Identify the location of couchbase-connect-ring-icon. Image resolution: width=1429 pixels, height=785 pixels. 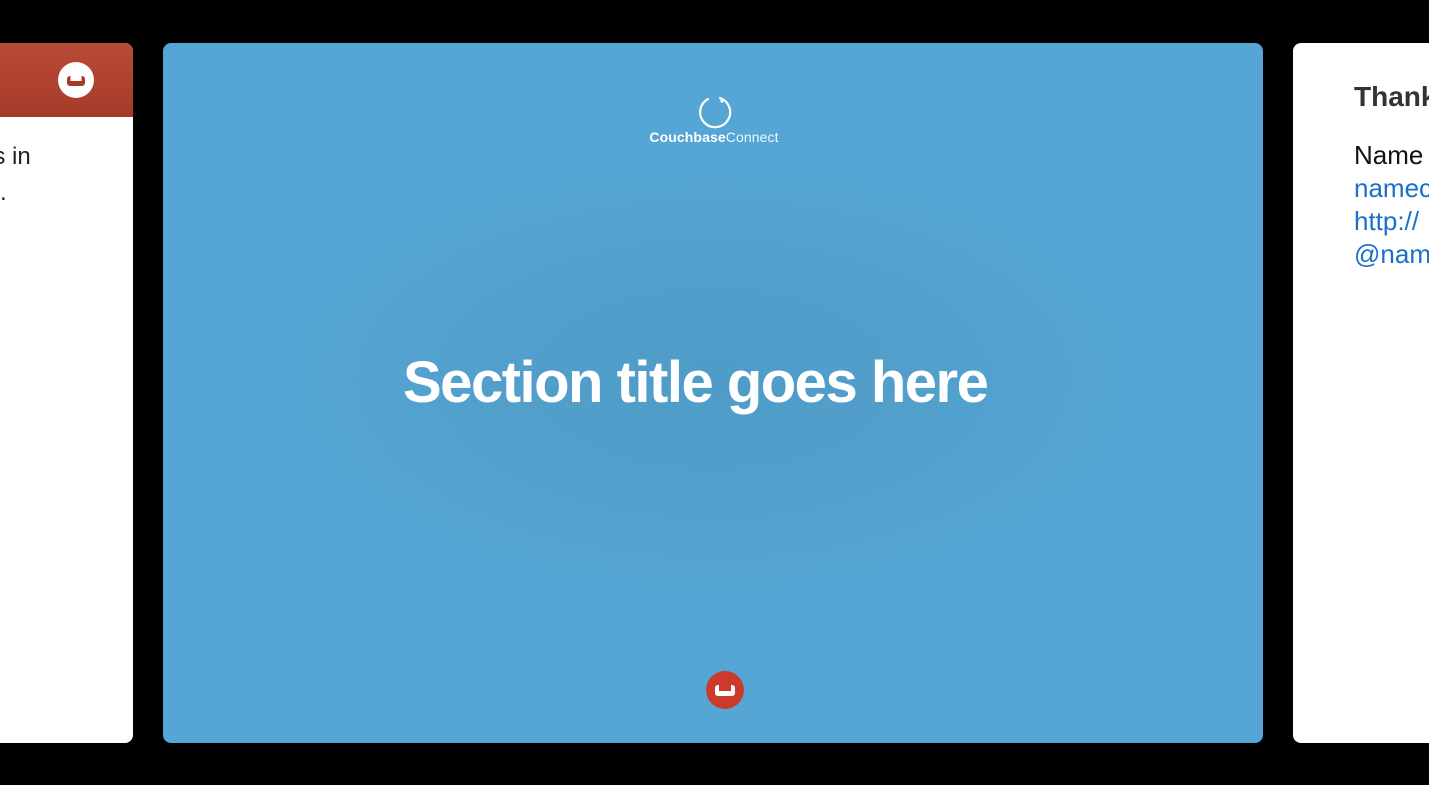
(715, 112).